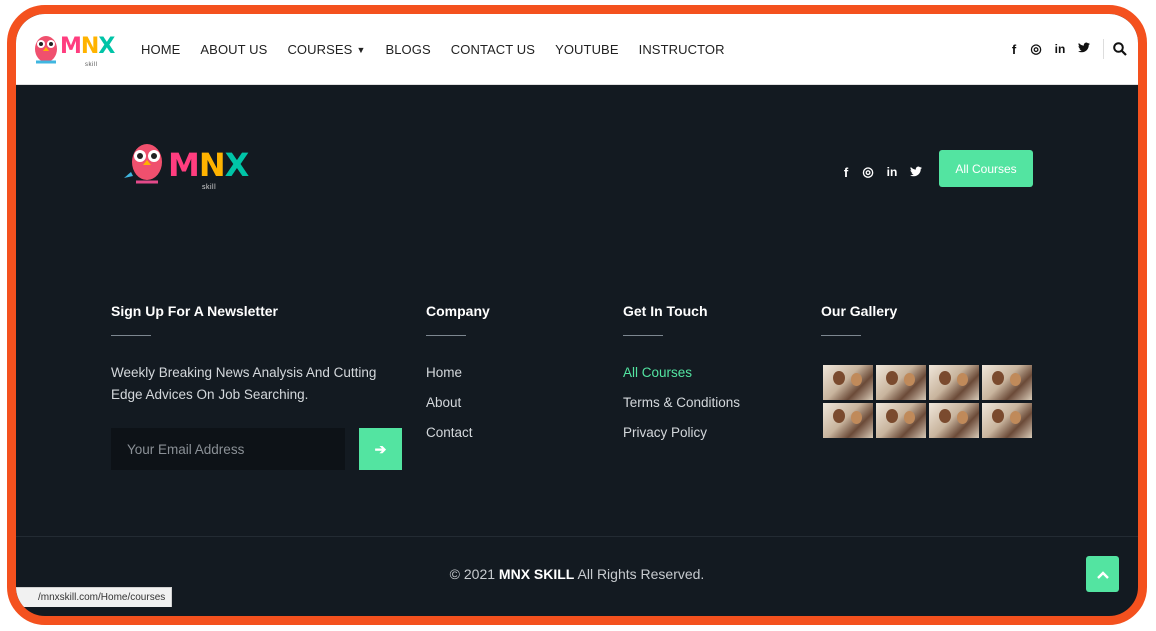 Image resolution: width=1156 pixels, height=631 pixels. I want to click on subscribe-button: ➔, so click(380, 449).